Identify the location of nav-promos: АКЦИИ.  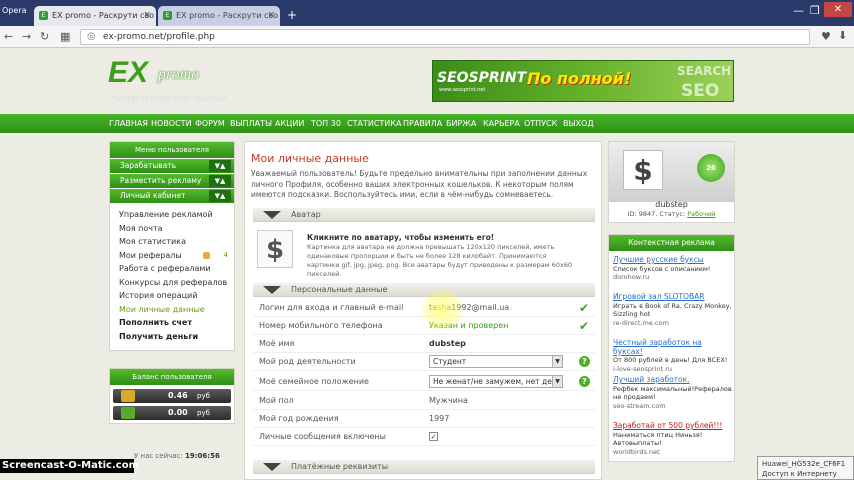
(289, 123).